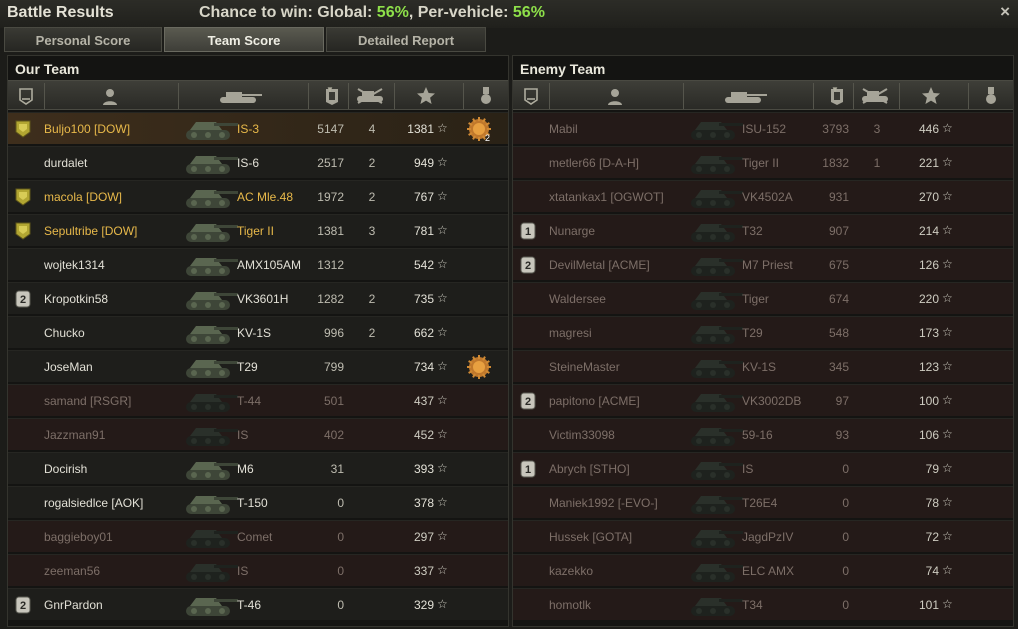 The image size is (1018, 629). What do you see at coordinates (570, 333) in the screenshot?
I see `player-name: magresi` at bounding box center [570, 333].